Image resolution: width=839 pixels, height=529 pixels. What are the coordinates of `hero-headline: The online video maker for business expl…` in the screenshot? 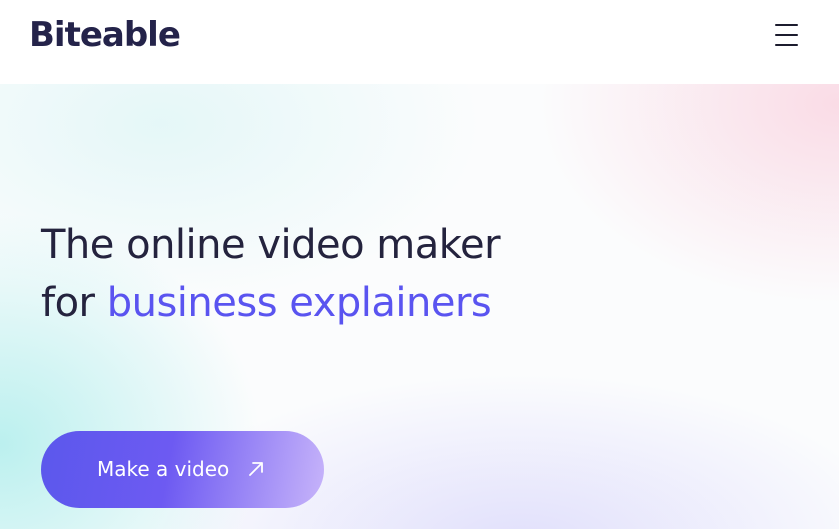 It's located at (271, 274).